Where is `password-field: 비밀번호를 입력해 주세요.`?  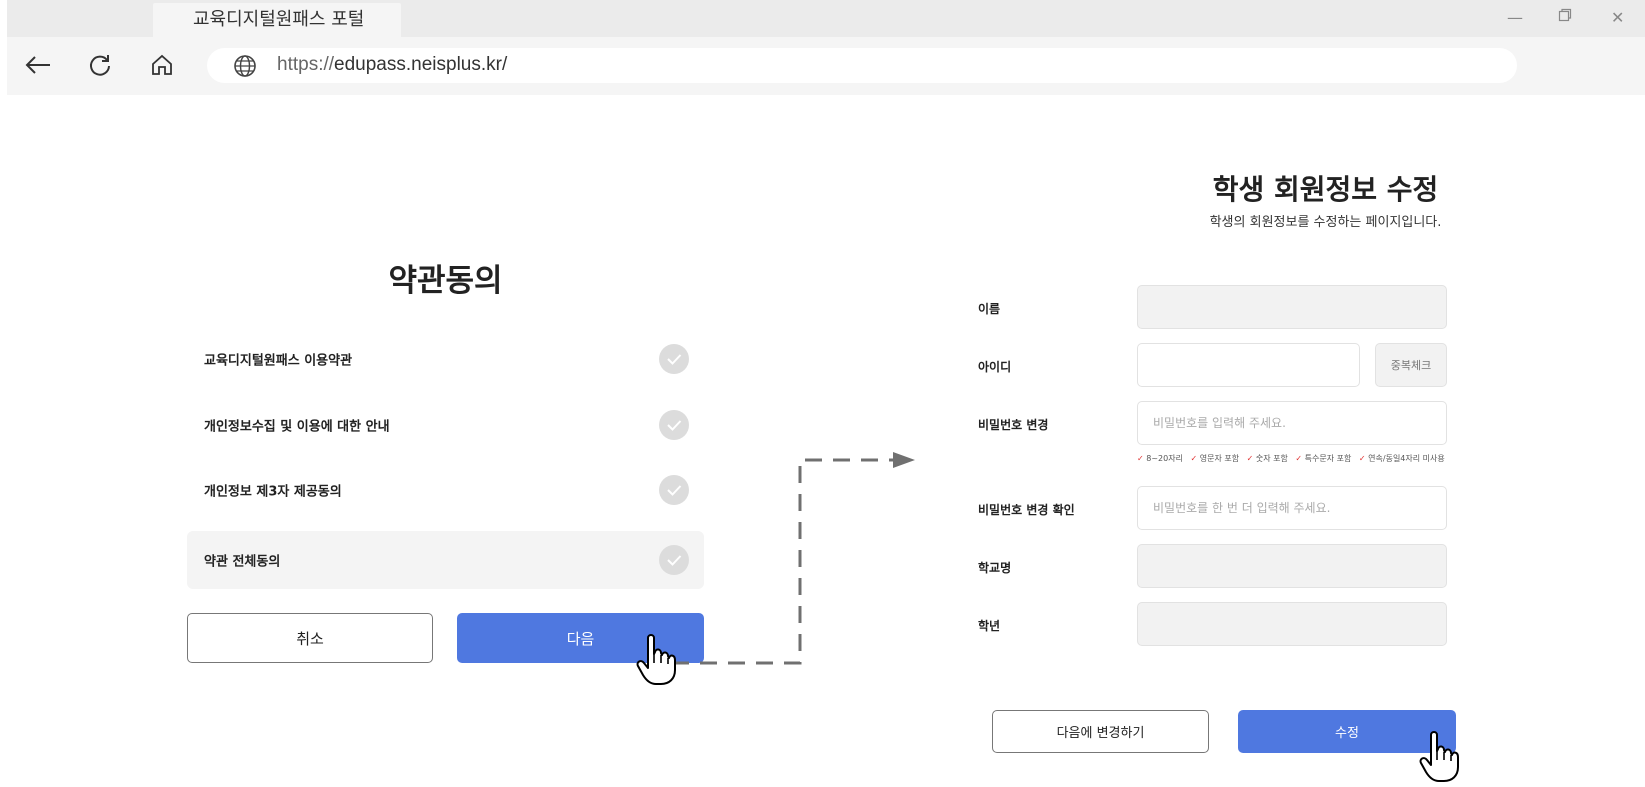 password-field: 비밀번호를 입력해 주세요. is located at coordinates (1292, 423).